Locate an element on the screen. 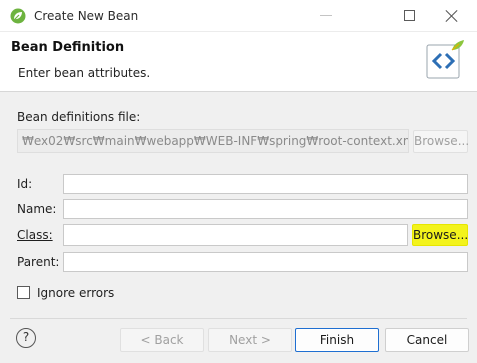 This screenshot has width=477, height=363. id-label: Id: is located at coordinates (25, 184).